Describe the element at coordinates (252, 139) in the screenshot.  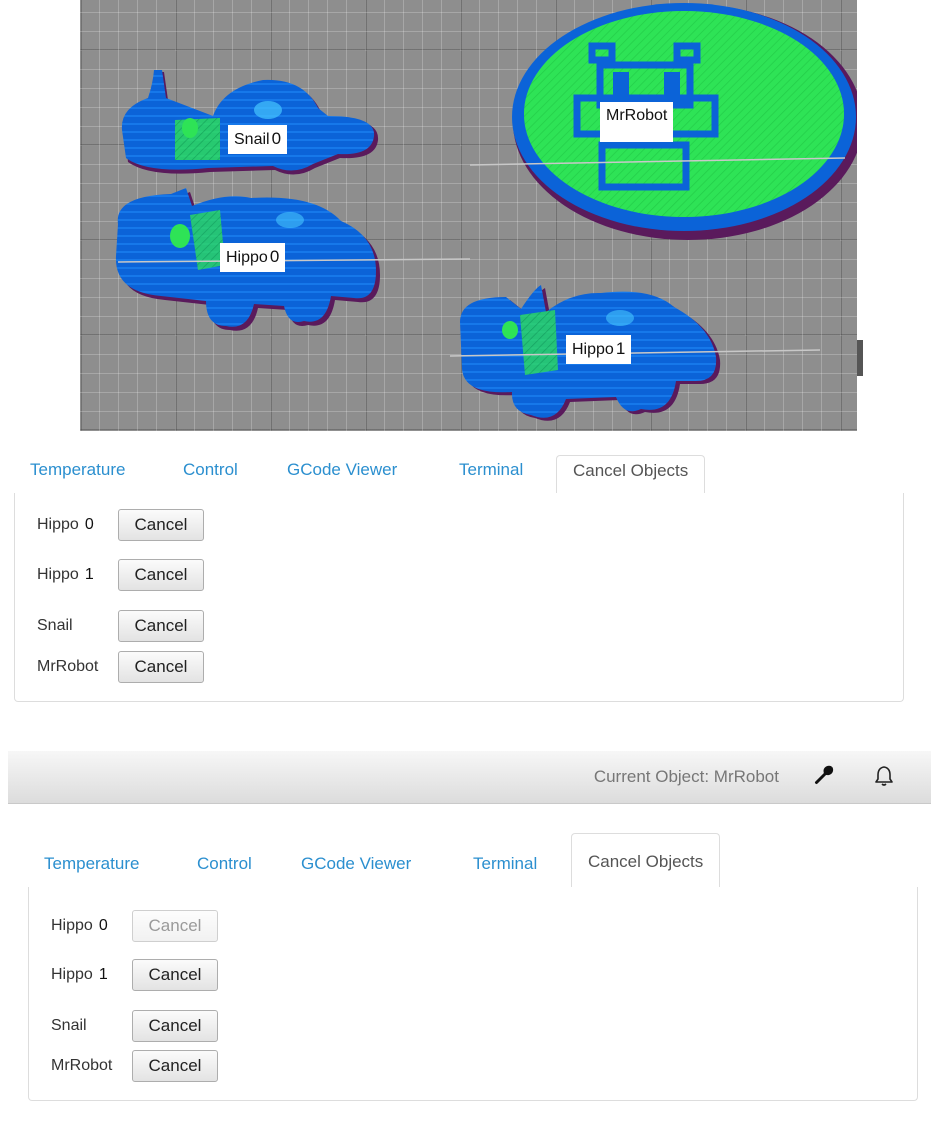
I see `object-label-name: Snail` at that location.